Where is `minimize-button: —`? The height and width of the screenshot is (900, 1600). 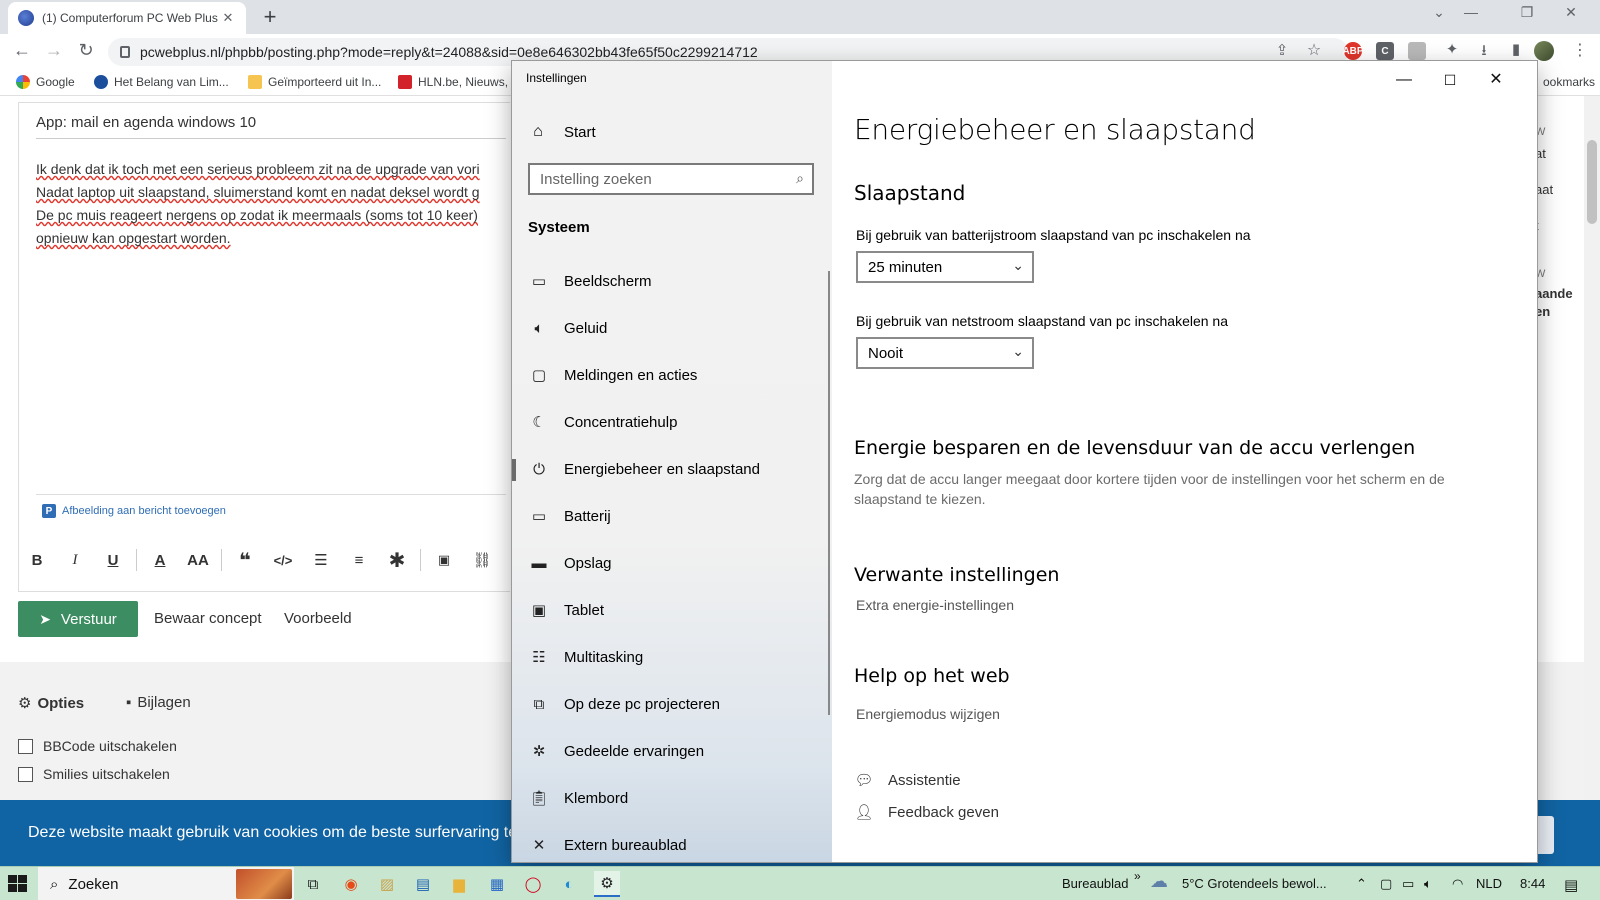
minimize-button: — is located at coordinates (1404, 80).